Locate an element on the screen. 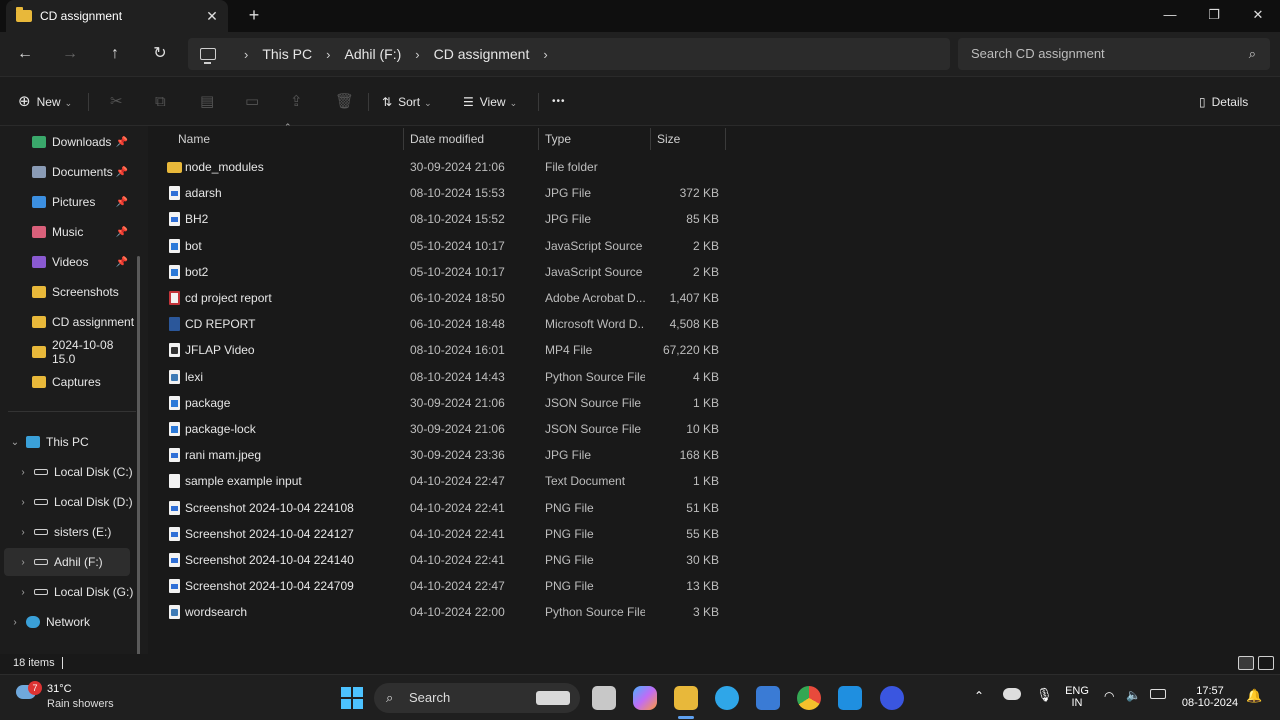 The width and height of the screenshot is (1280, 720). sidebar-item-quick-access: Music 📌 is located at coordinates (68, 232).